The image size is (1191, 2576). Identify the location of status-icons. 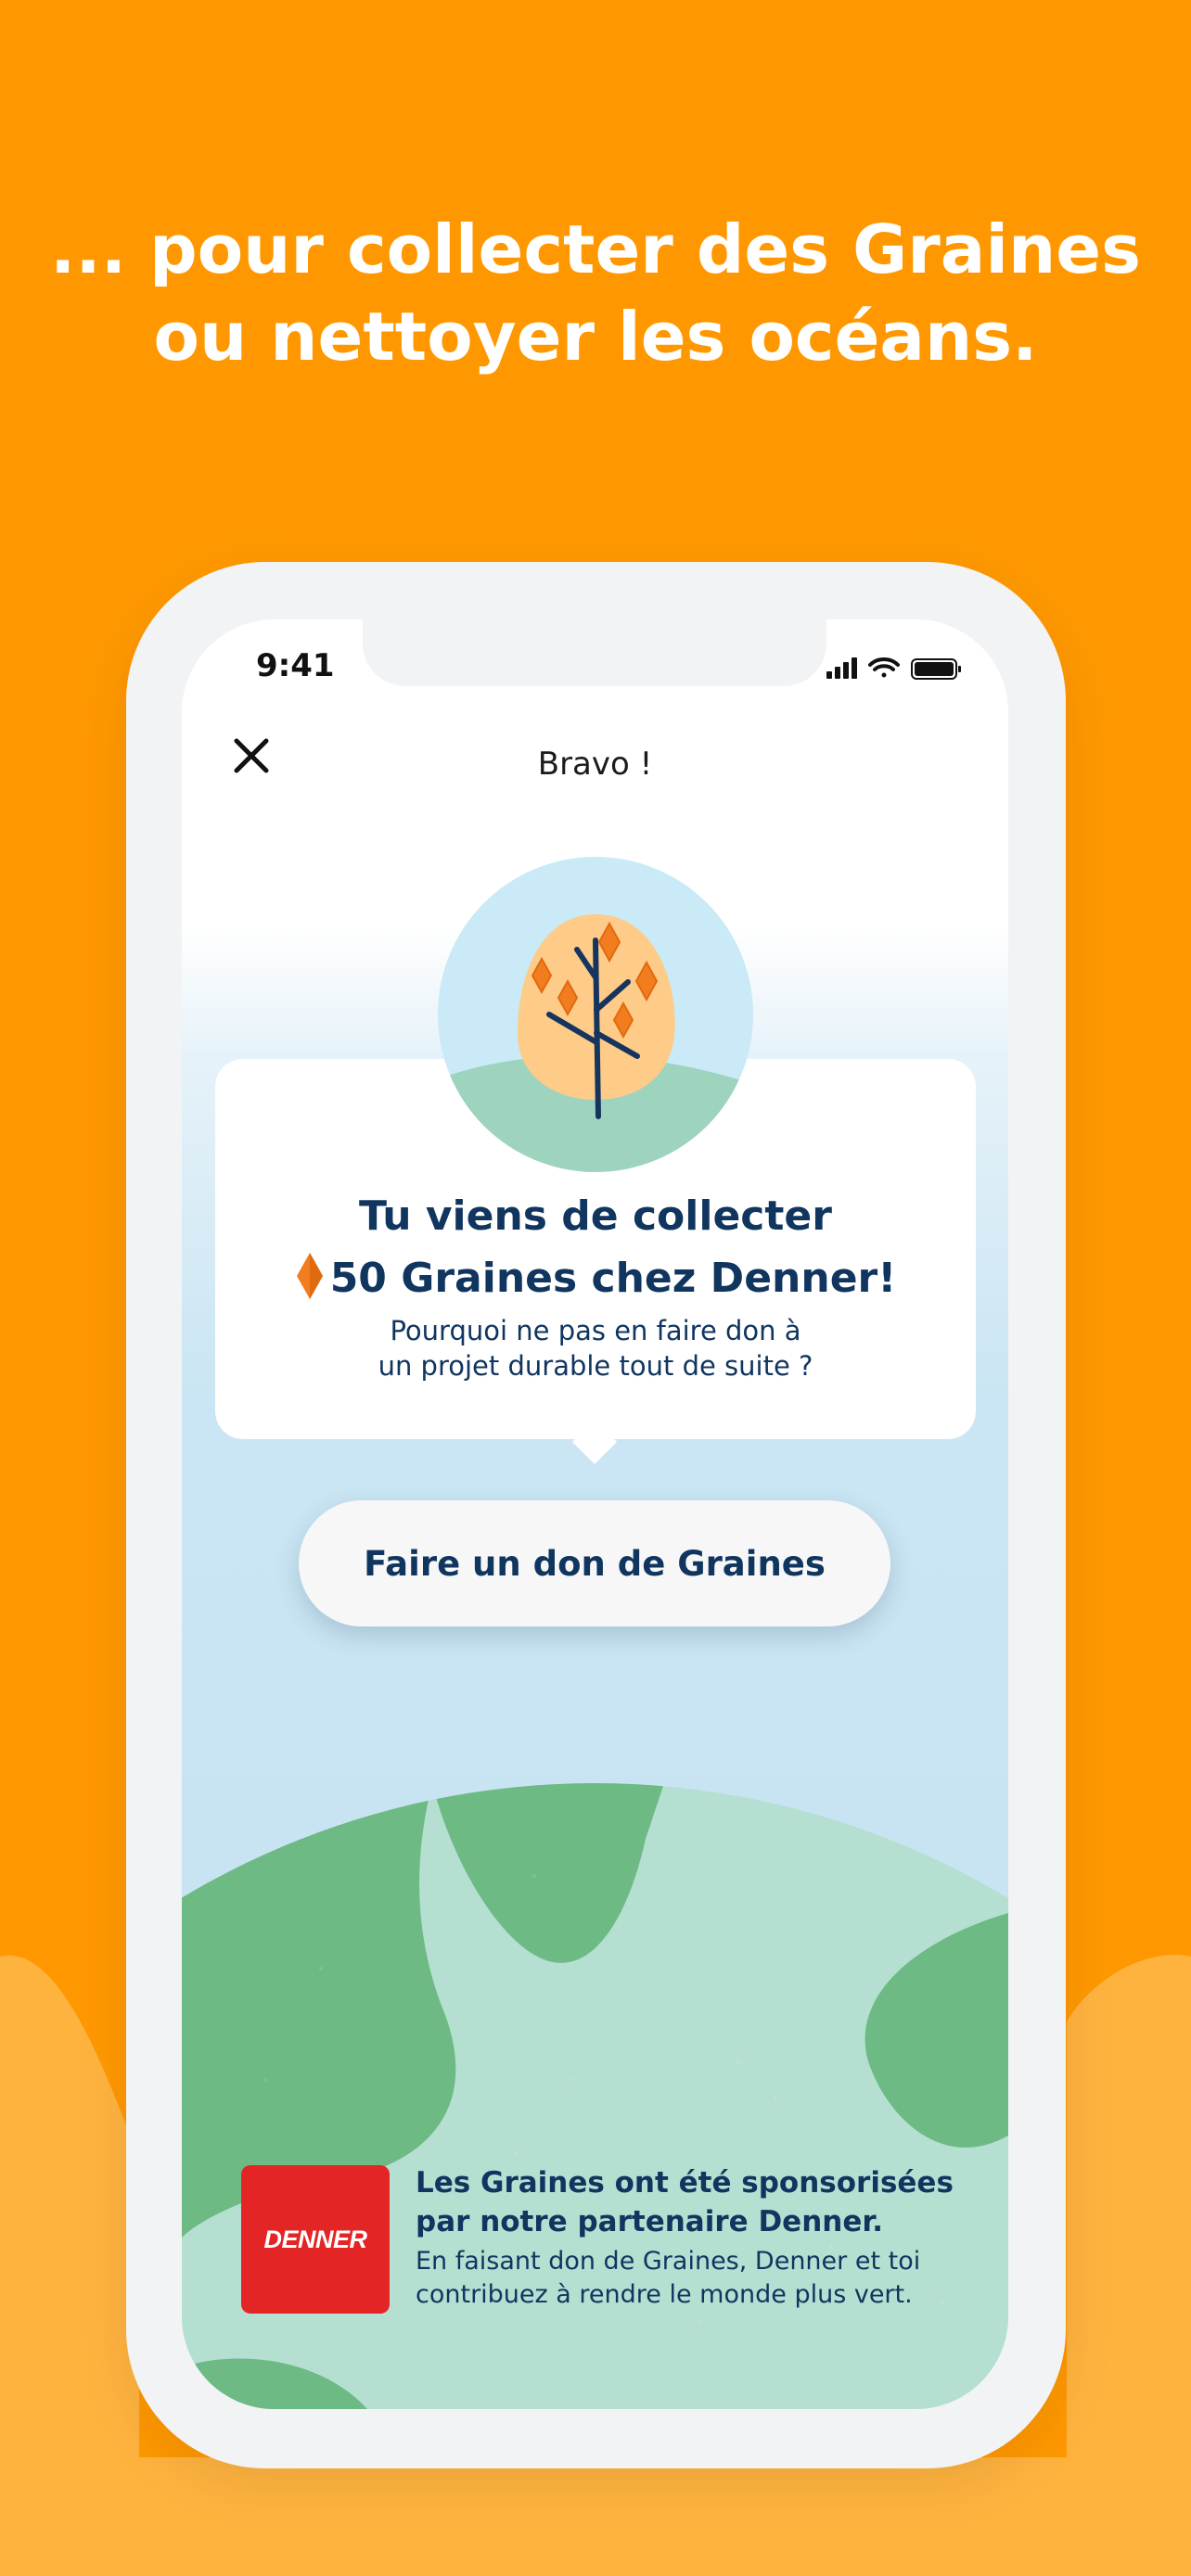
(894, 669).